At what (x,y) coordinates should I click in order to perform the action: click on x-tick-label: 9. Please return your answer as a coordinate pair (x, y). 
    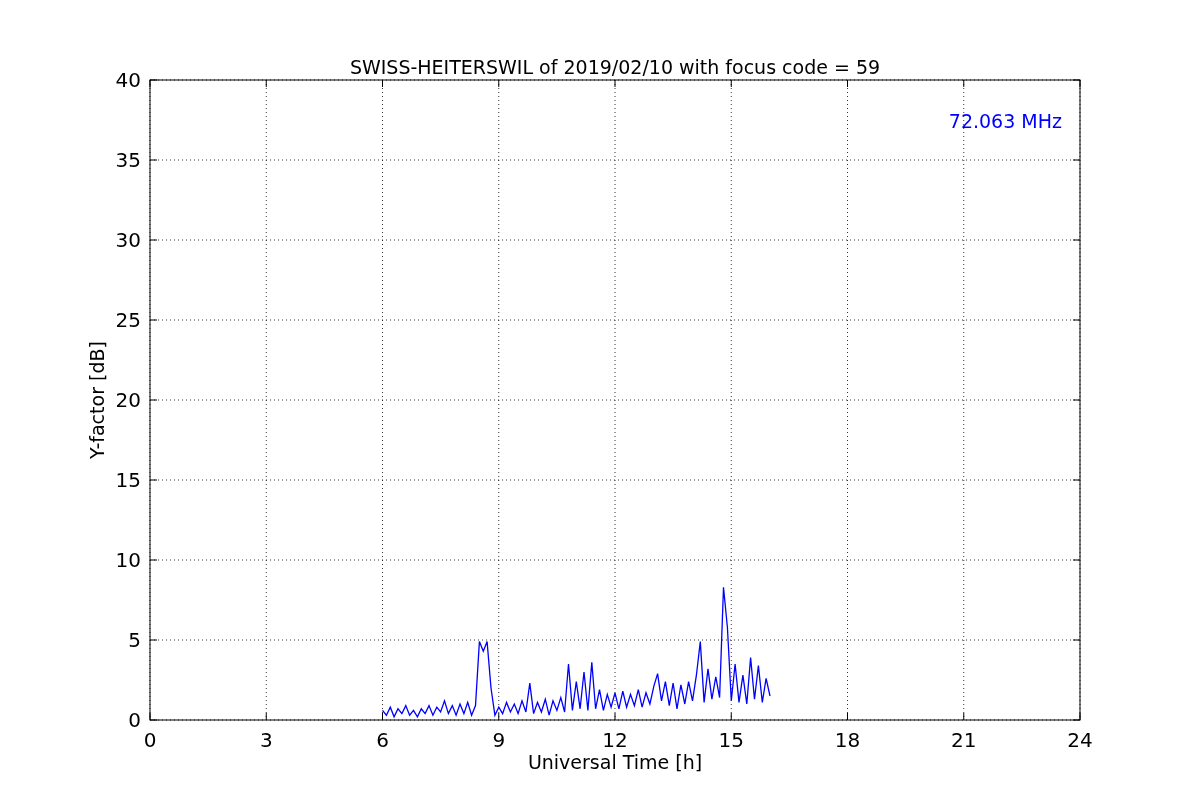
    Looking at the image, I should click on (499, 740).